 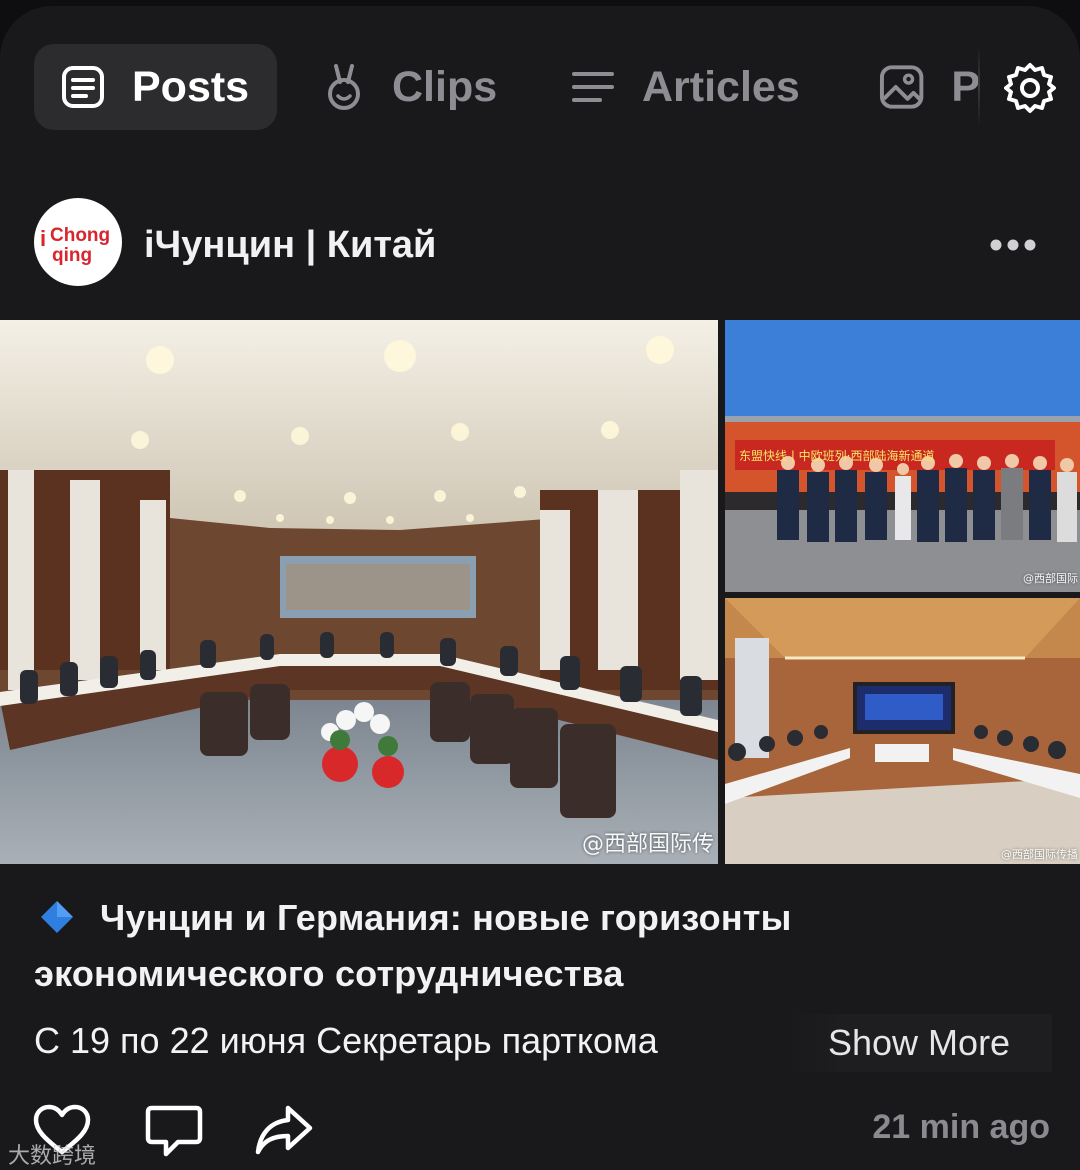 I want to click on tab-photos: P, so click(x=929, y=87).